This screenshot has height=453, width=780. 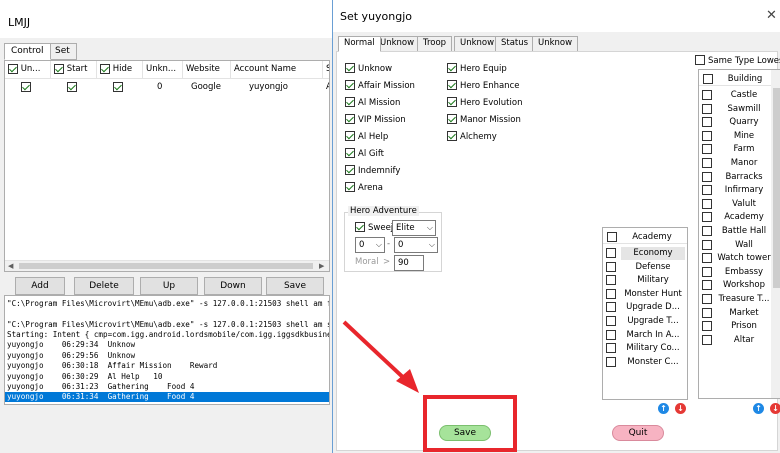 I want to click on annotation-arrow, so click(x=380, y=356).